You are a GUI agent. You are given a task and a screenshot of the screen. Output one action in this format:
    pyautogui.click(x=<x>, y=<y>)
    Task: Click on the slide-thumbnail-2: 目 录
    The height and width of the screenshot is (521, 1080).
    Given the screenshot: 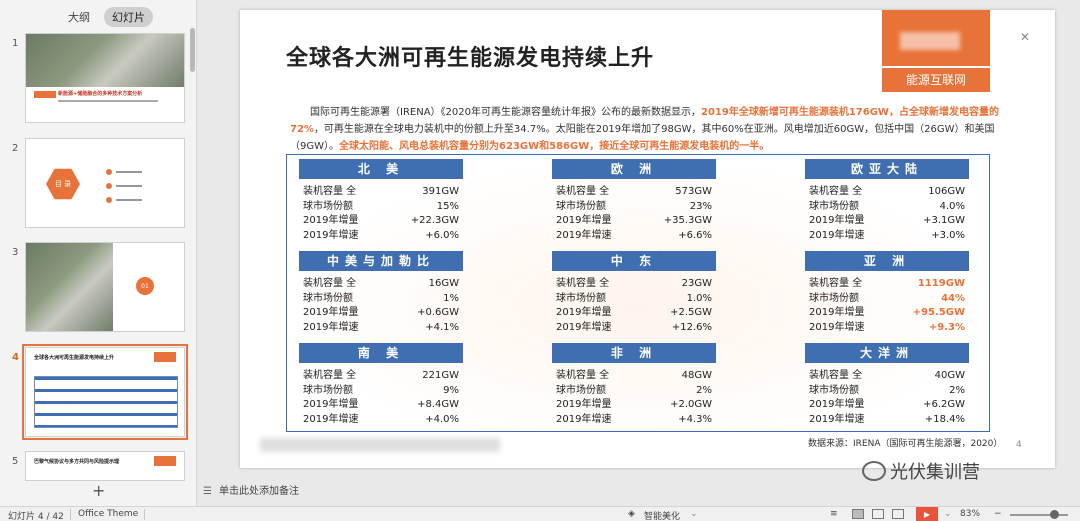 What is the action you would take?
    pyautogui.click(x=105, y=183)
    